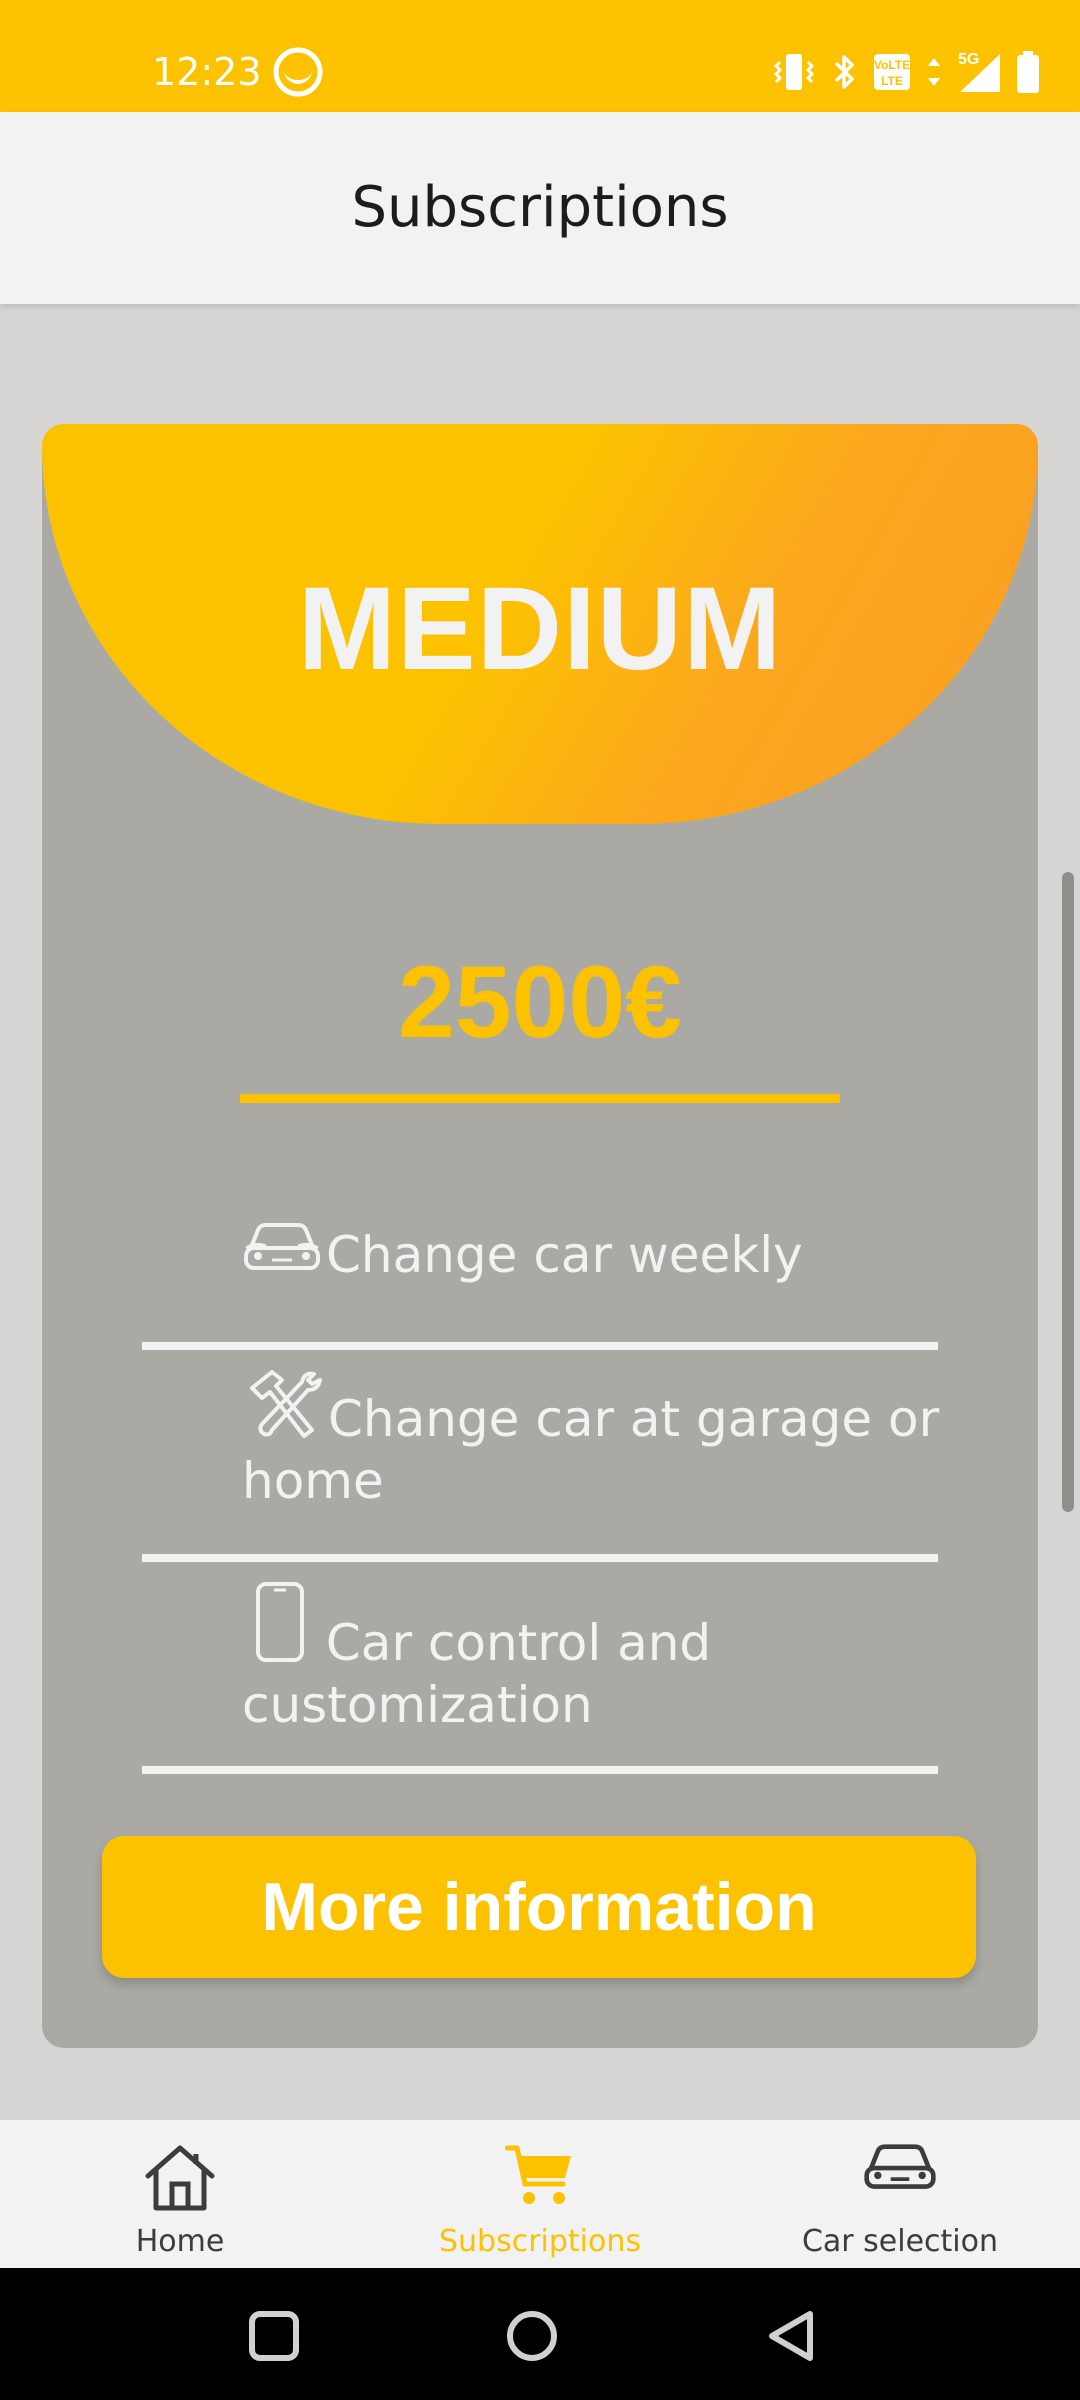 Image resolution: width=1080 pixels, height=2400 pixels. What do you see at coordinates (892, 81) in the screenshot?
I see `svg-text: LTE` at bounding box center [892, 81].